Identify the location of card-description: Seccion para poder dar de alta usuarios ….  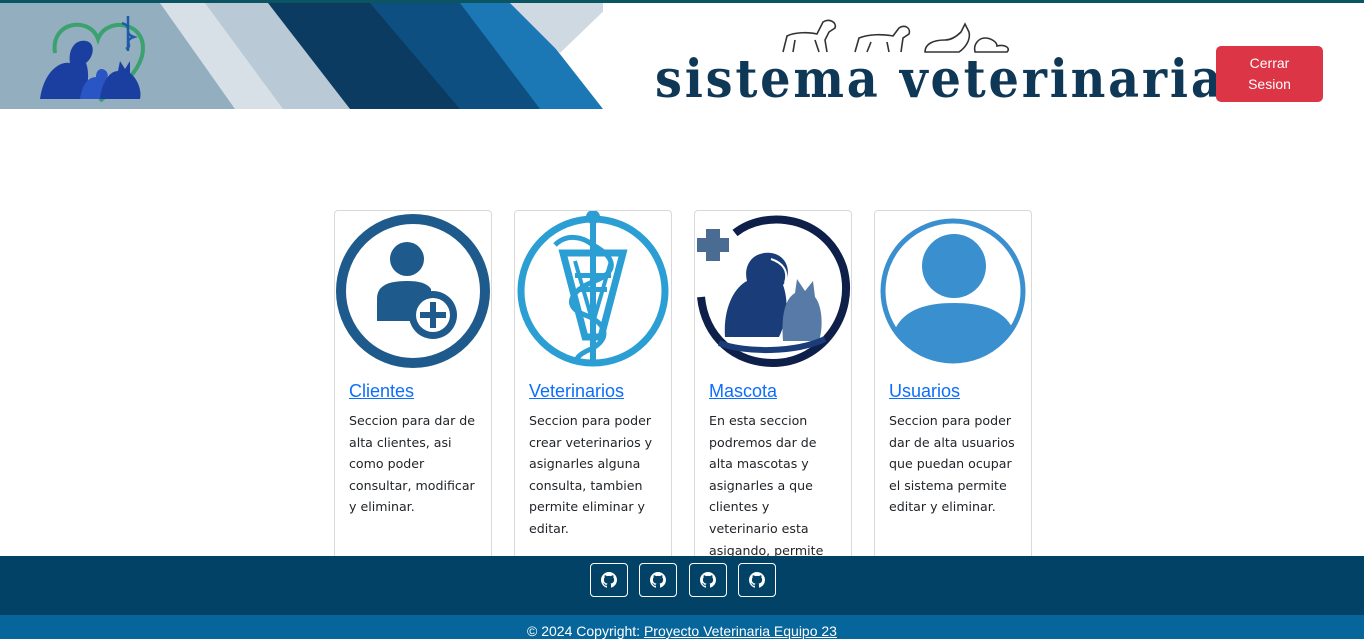
(952, 464).